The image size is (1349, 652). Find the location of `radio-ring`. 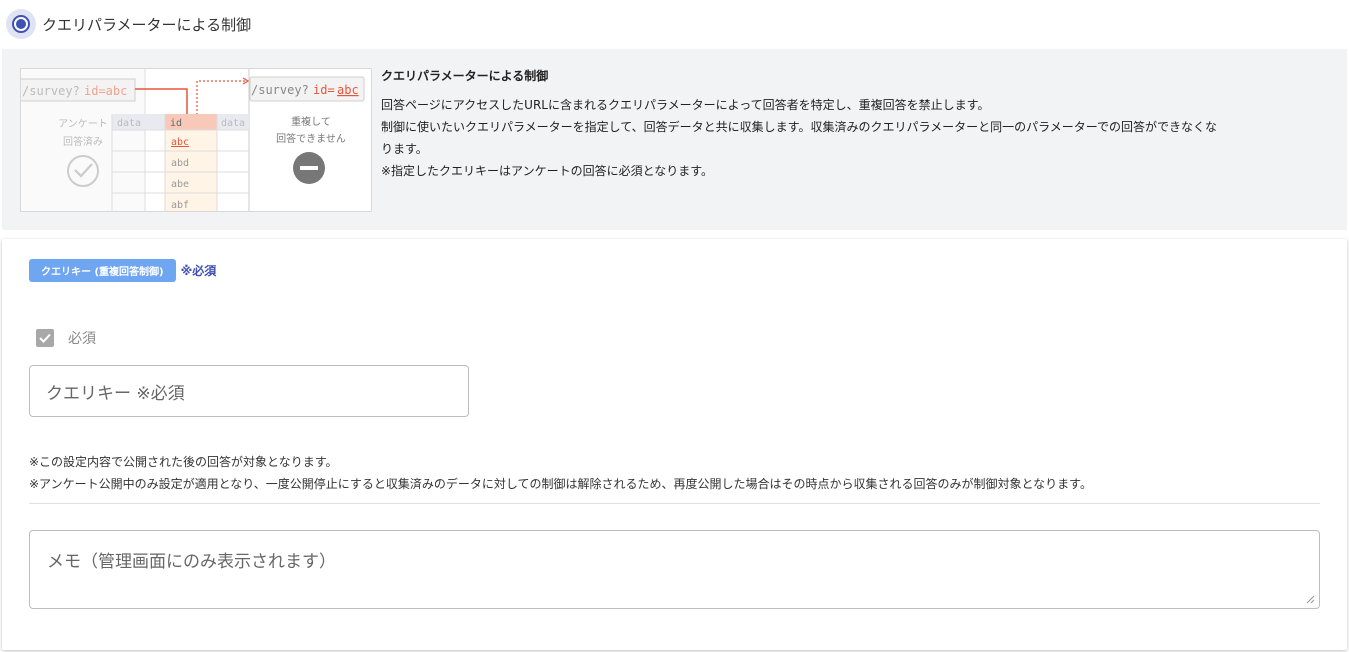

radio-ring is located at coordinates (21, 24).